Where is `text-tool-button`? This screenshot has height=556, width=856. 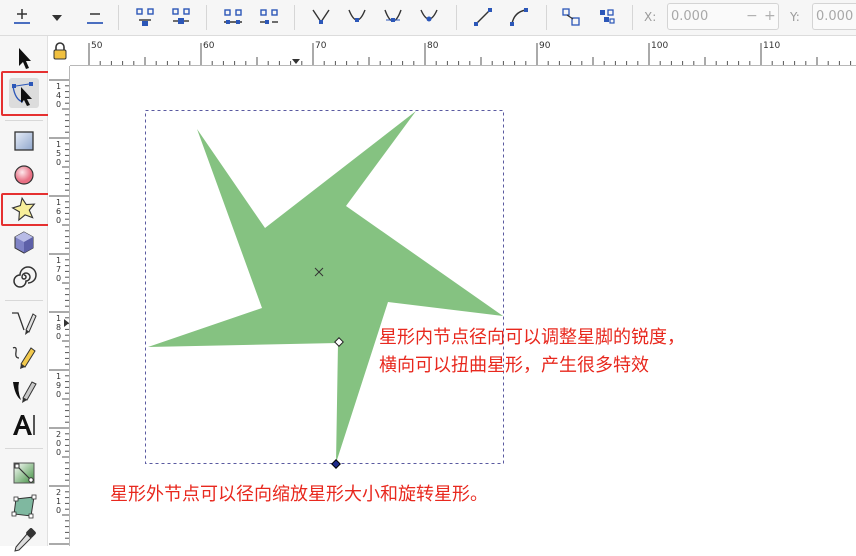
text-tool-button is located at coordinates (24, 425).